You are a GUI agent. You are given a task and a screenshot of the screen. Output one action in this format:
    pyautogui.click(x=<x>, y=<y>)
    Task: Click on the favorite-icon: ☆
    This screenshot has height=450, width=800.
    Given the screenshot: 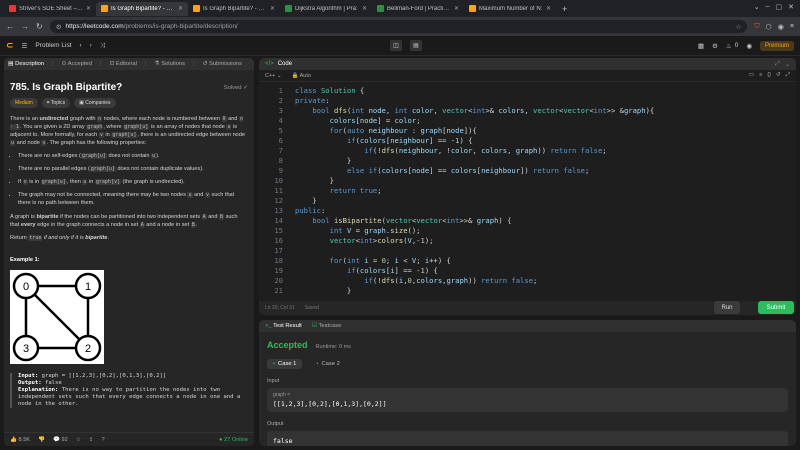 What is the action you would take?
    pyautogui.click(x=78, y=440)
    